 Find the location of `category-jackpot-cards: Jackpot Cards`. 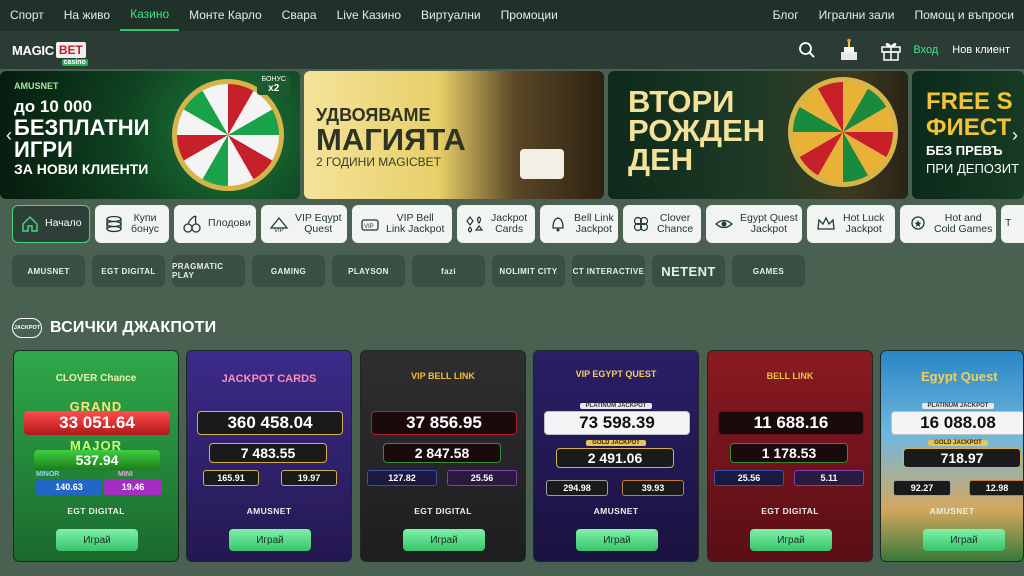

category-jackpot-cards: Jackpot Cards is located at coordinates (496, 224).